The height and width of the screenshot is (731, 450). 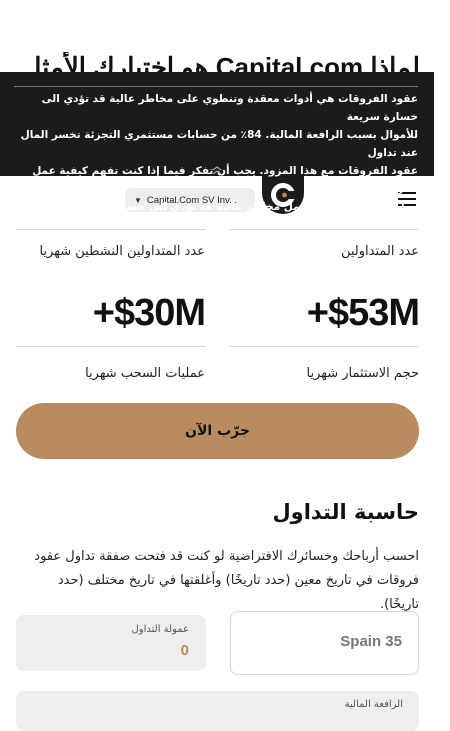 I want to click on asset-select: Spain 35, so click(x=324, y=643).